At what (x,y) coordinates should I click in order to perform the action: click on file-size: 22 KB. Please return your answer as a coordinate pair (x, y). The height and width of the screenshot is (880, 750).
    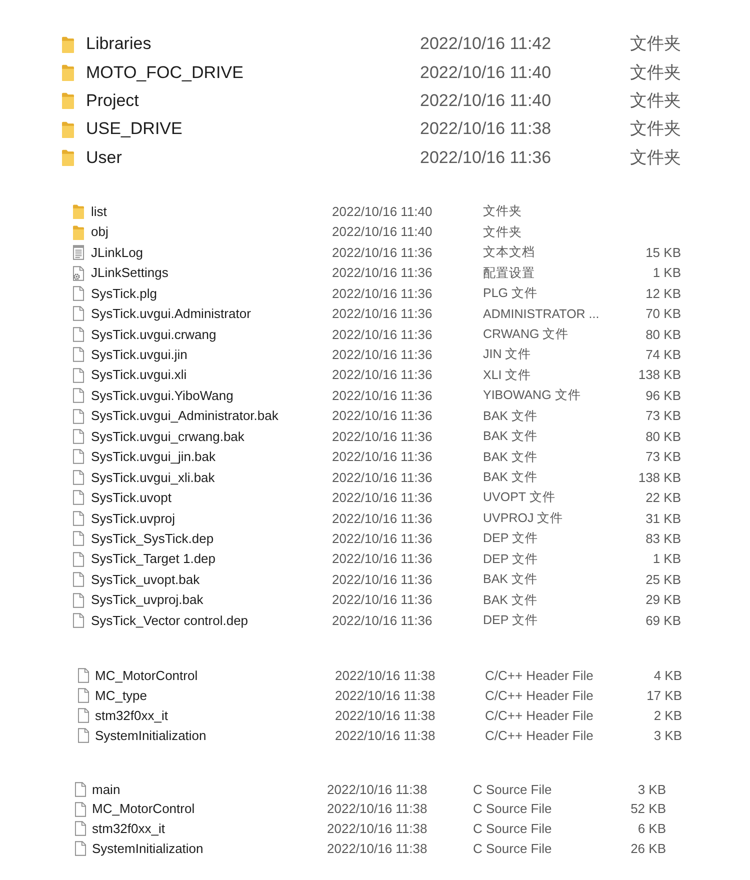
    Looking at the image, I should click on (663, 498).